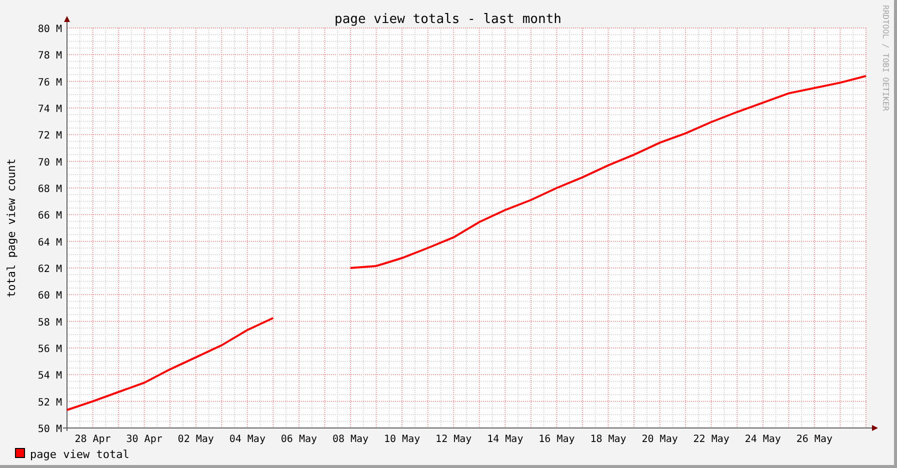 Image resolution: width=897 pixels, height=468 pixels. I want to click on y-tick-label: 58 M, so click(50, 322).